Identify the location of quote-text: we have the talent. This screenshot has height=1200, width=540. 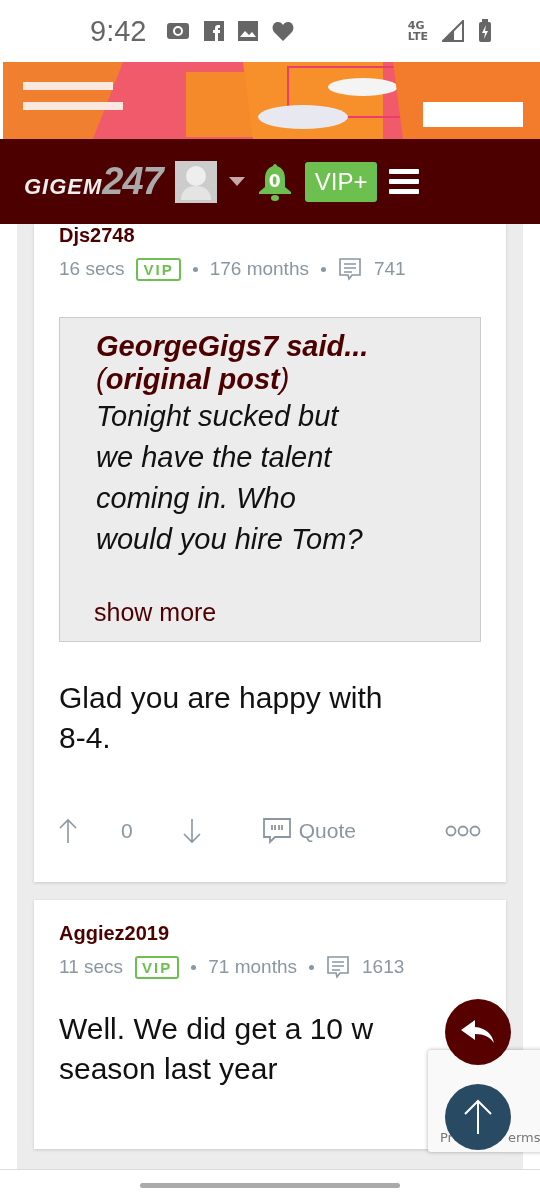
(215, 457).